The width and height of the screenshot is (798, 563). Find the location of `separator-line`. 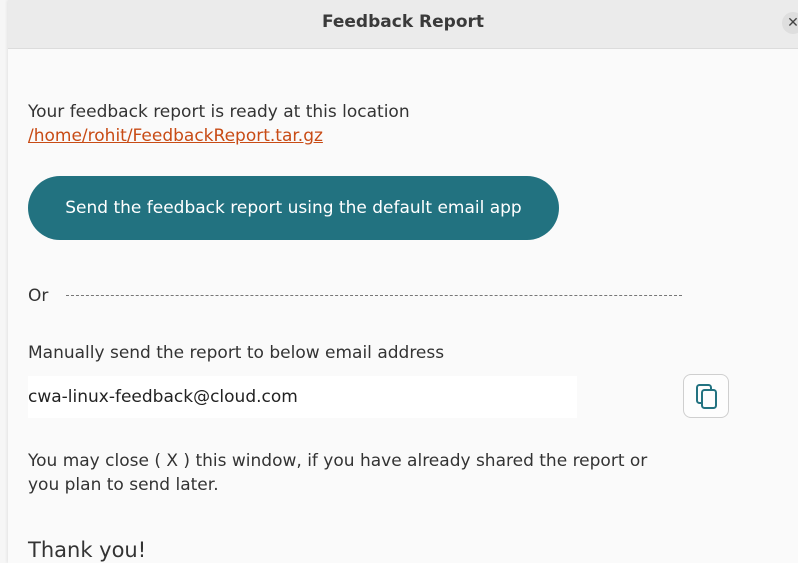

separator-line is located at coordinates (374, 295).